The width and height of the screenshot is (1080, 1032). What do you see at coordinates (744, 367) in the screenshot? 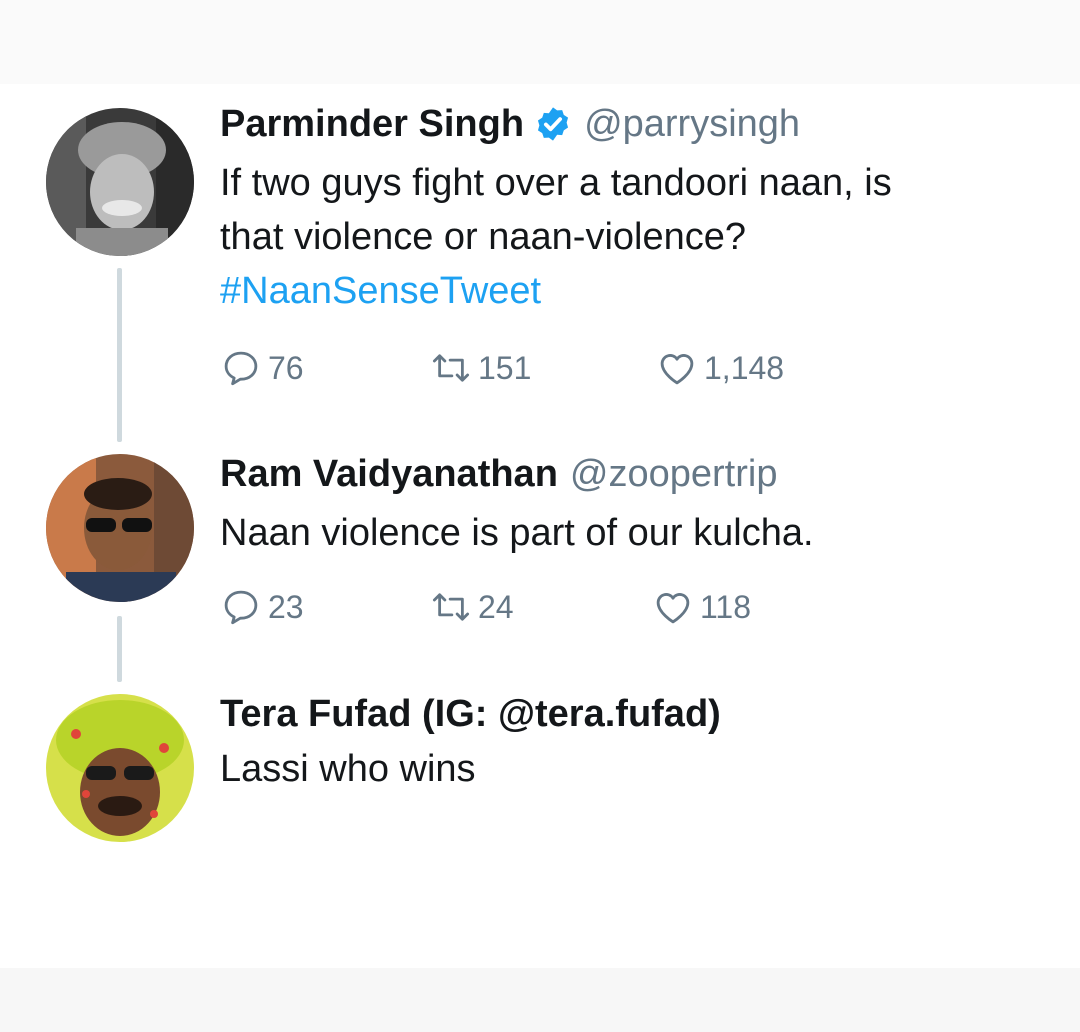
I see `like-count: 1,148` at bounding box center [744, 367].